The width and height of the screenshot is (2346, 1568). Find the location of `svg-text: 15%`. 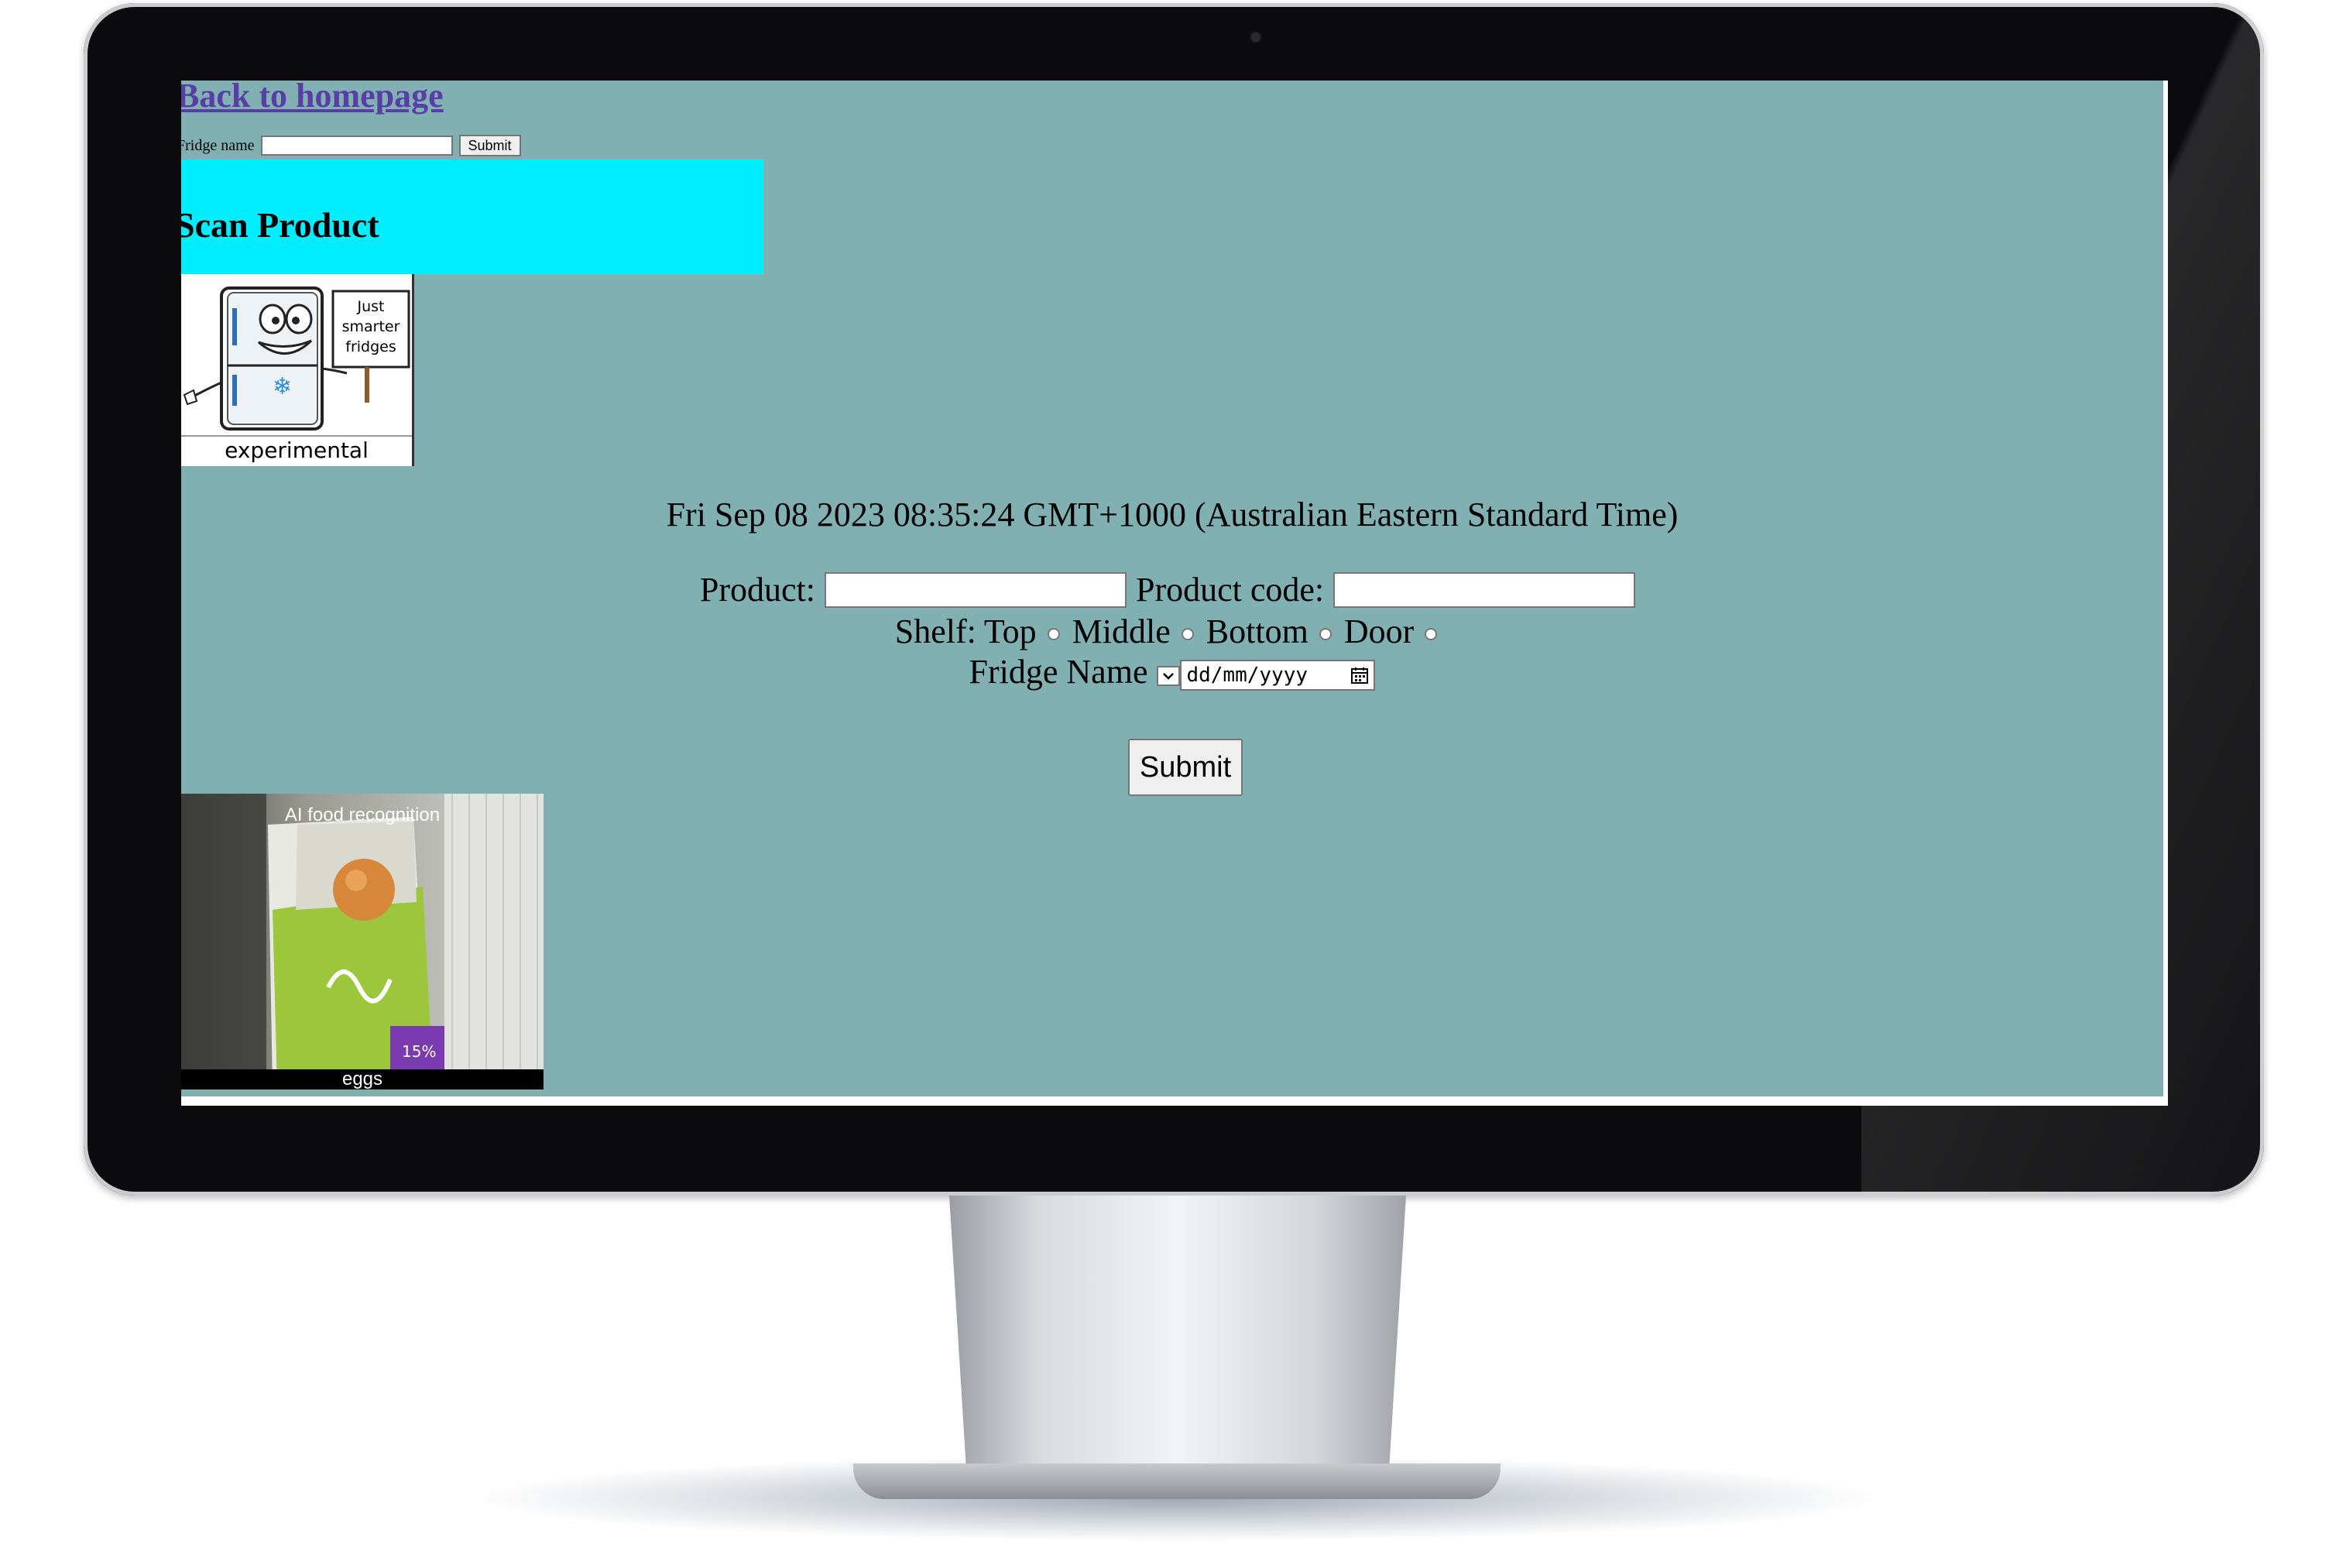

svg-text: 15% is located at coordinates (419, 1051).